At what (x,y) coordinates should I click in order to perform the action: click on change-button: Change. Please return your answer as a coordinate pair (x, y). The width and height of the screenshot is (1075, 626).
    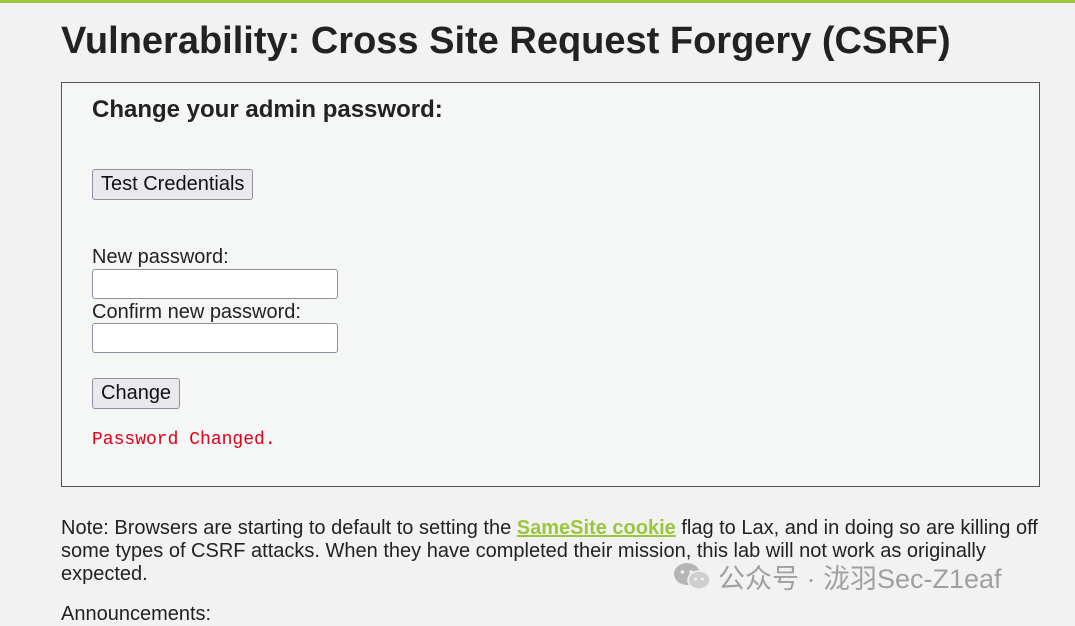
    Looking at the image, I should click on (136, 393).